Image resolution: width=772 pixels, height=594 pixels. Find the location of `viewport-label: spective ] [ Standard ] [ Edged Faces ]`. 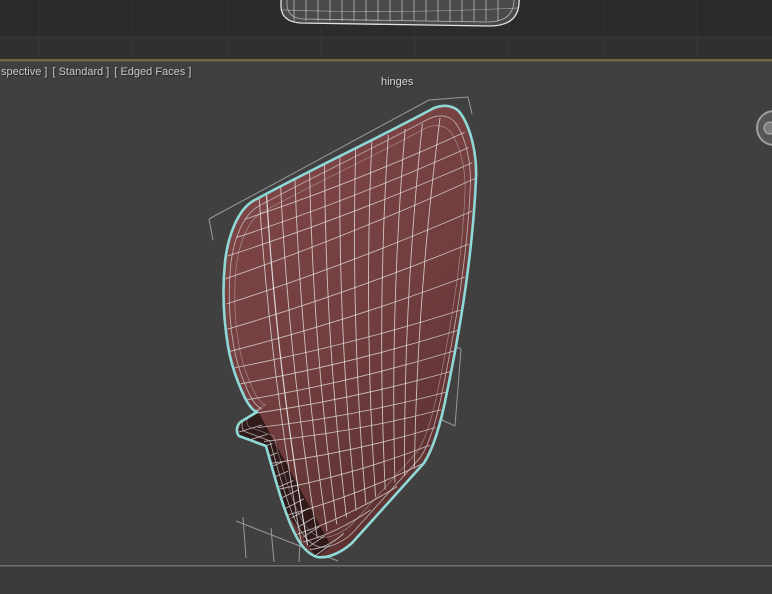

viewport-label: spective ] [ Standard ] [ Edged Faces ] is located at coordinates (96, 72).